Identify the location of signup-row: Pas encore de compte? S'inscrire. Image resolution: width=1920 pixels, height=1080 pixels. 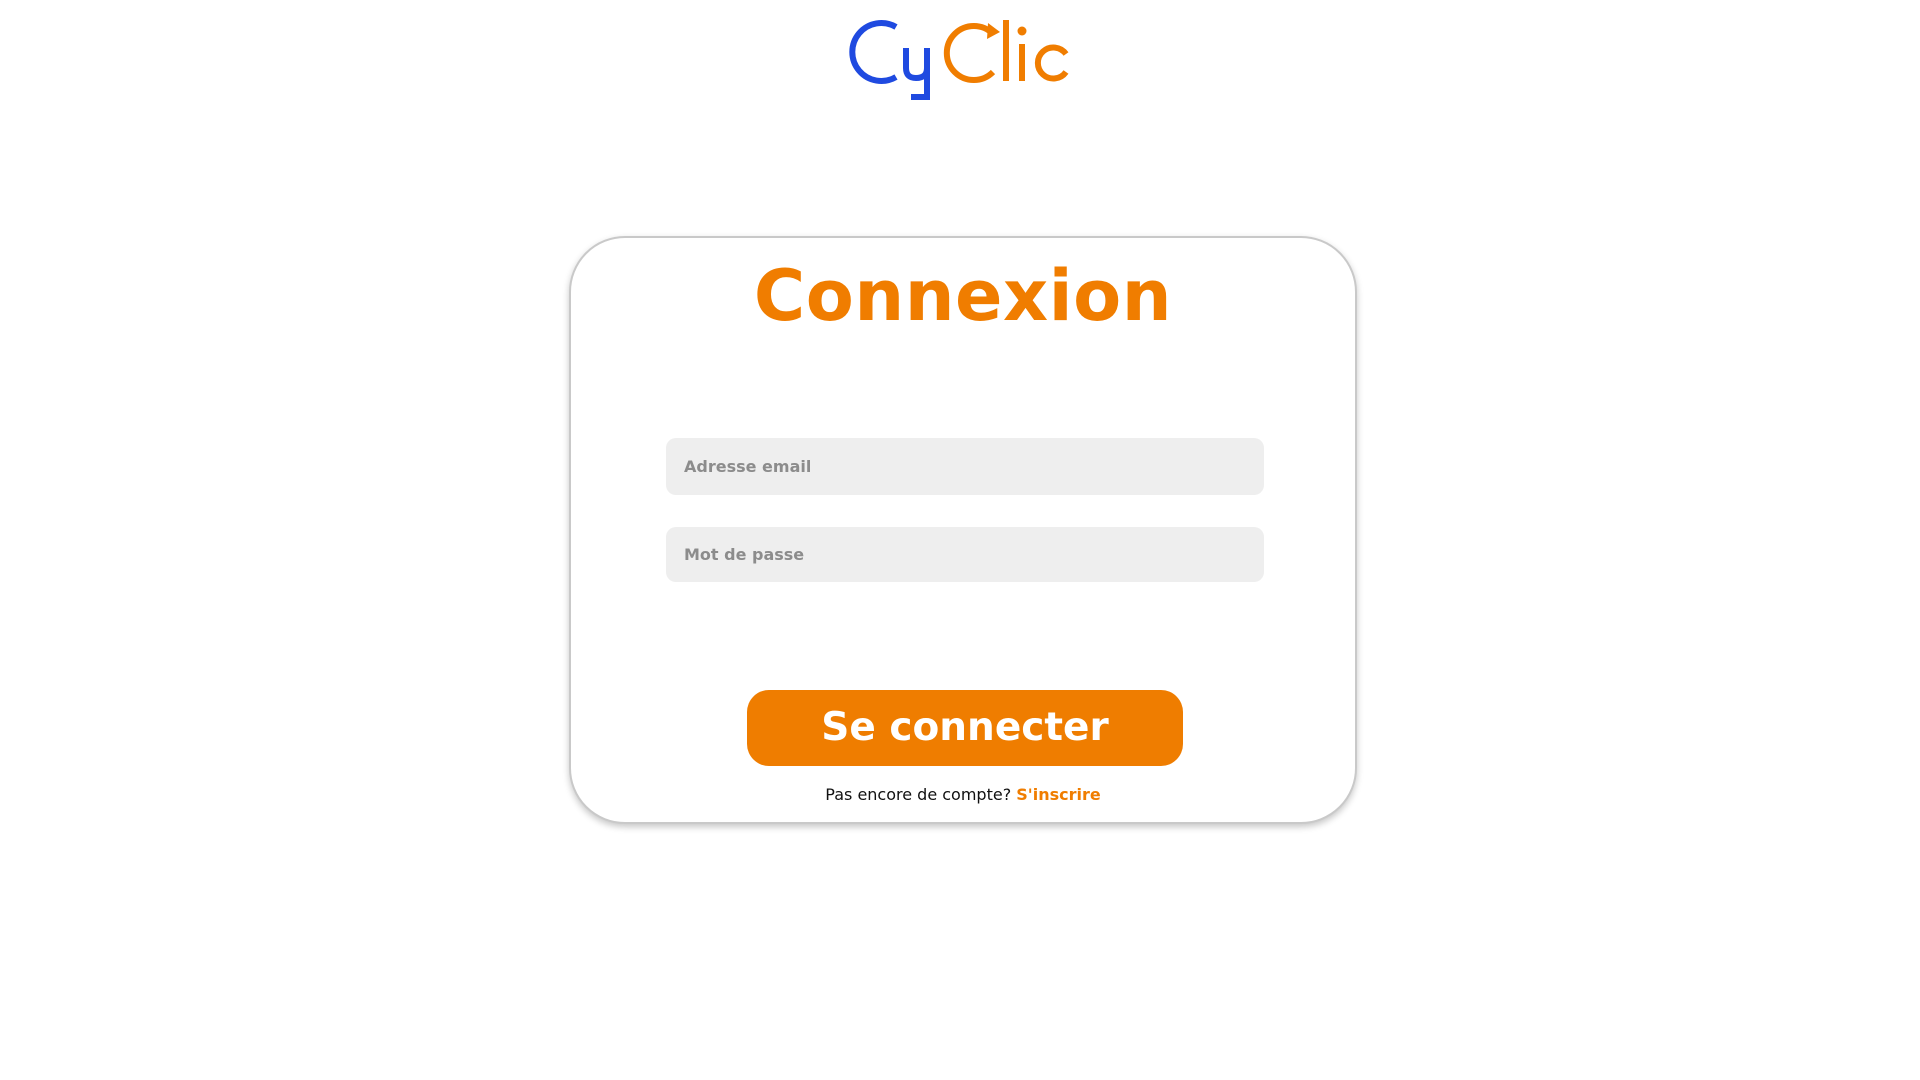
(963, 795).